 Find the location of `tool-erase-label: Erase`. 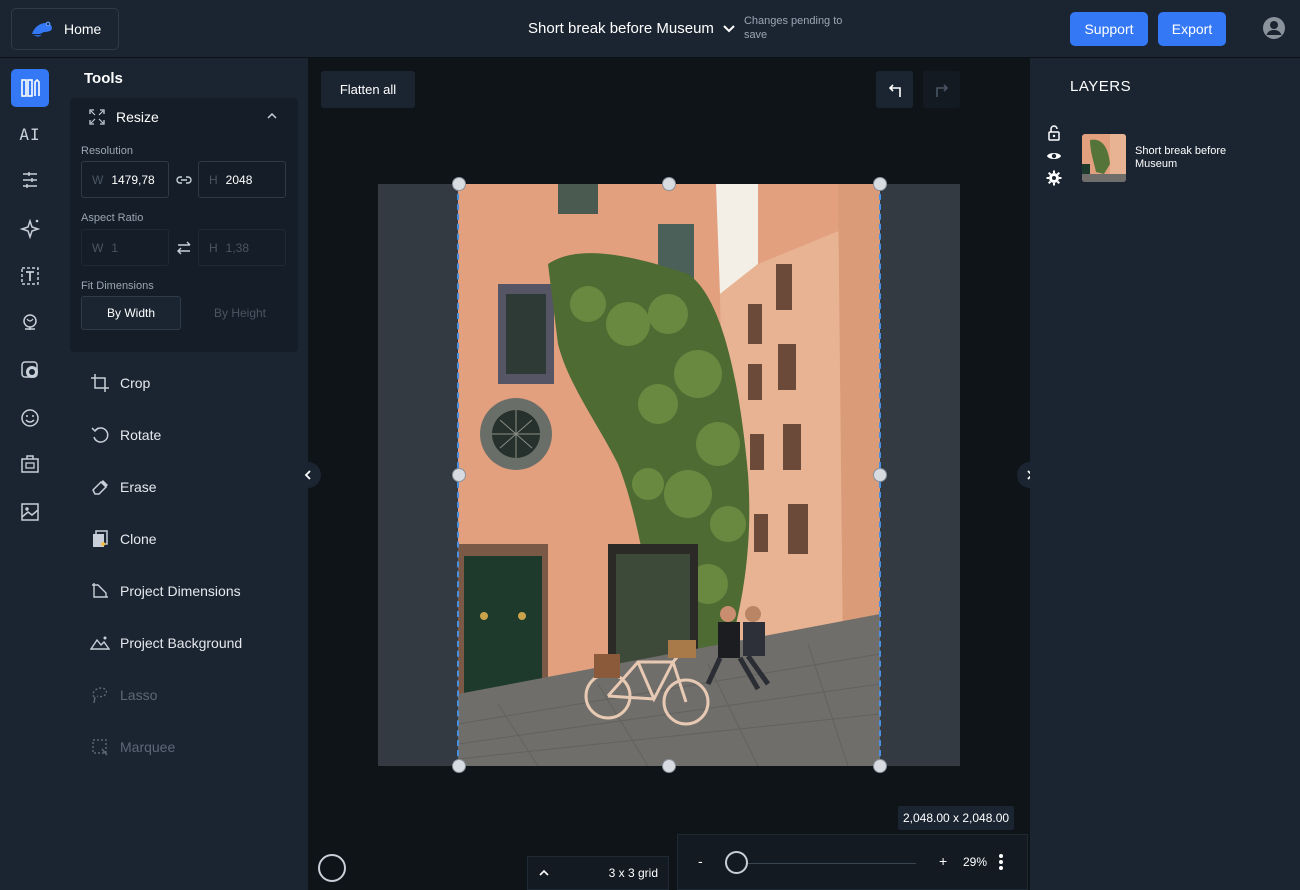

tool-erase-label: Erase is located at coordinates (138, 487).